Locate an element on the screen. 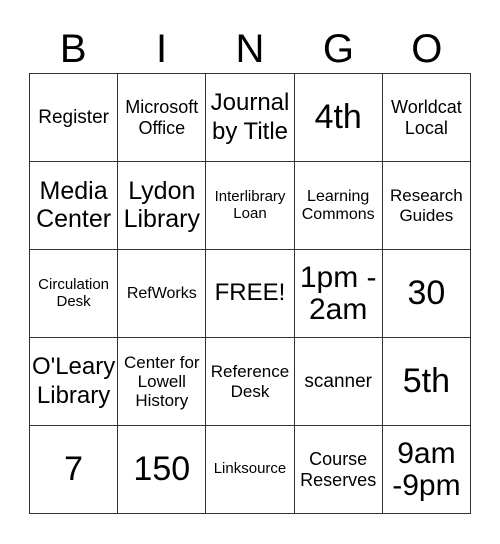 This screenshot has width=500, height=544. free-space: FREE! is located at coordinates (250, 294).